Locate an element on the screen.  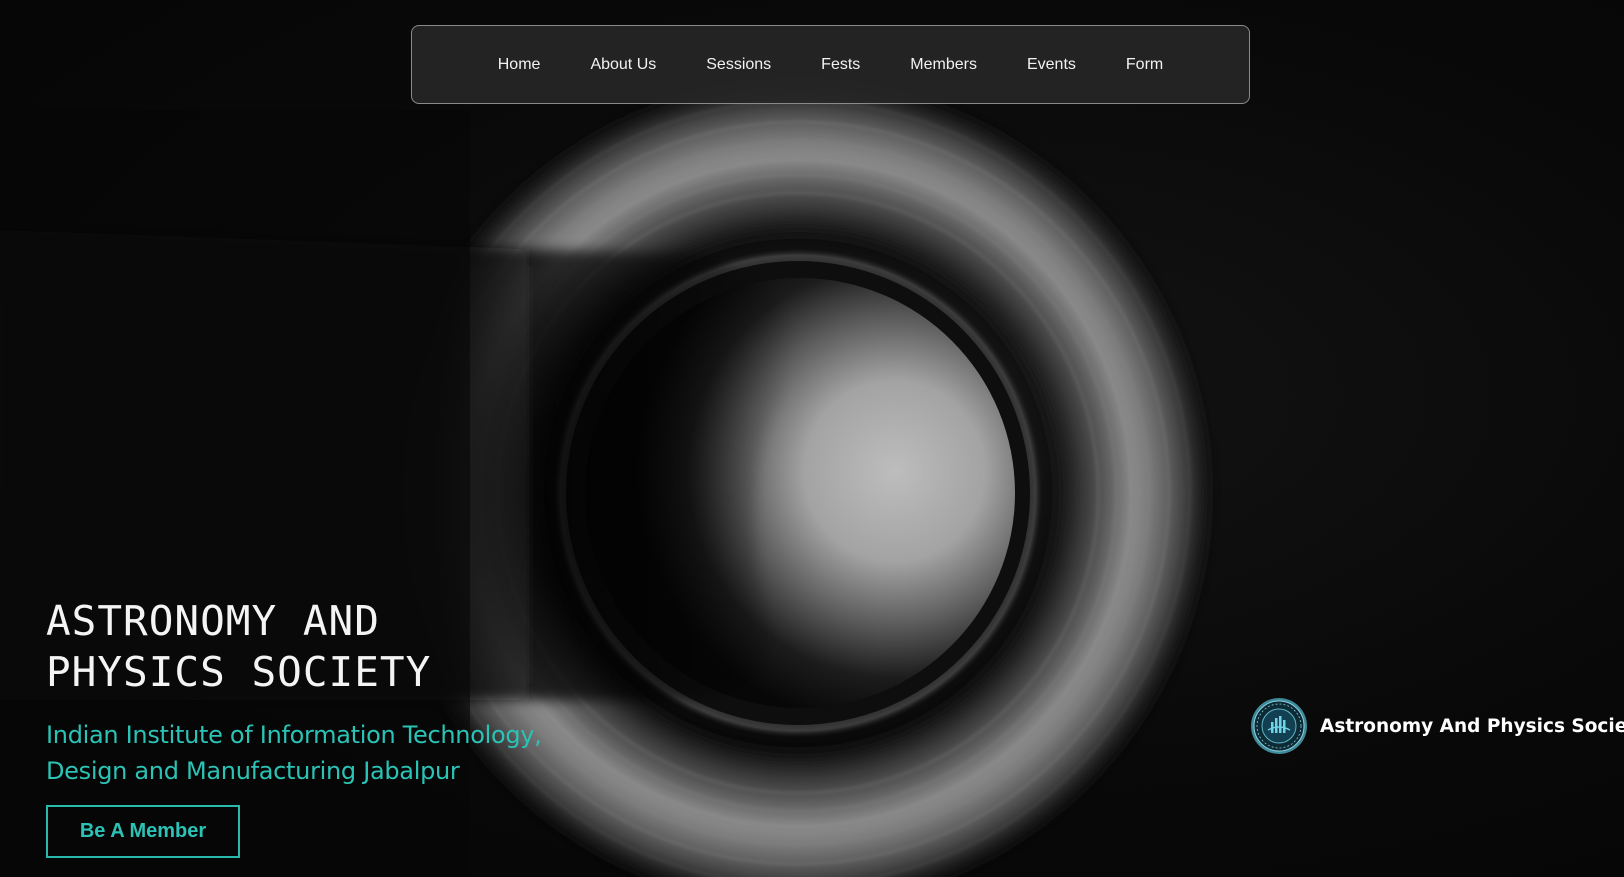
brand-name: Astronomy And Physics Society is located at coordinates (1472, 726).